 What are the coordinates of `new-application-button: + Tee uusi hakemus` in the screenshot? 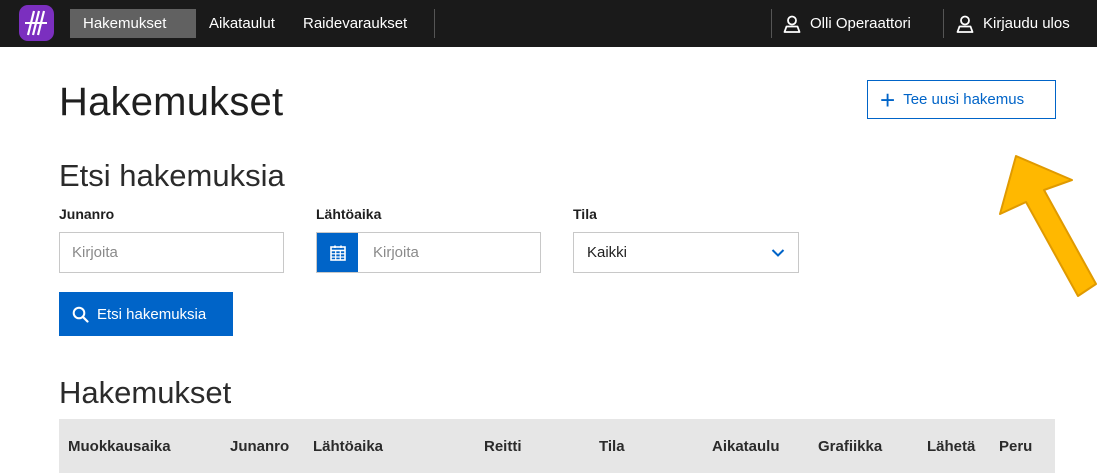 It's located at (961, 99).